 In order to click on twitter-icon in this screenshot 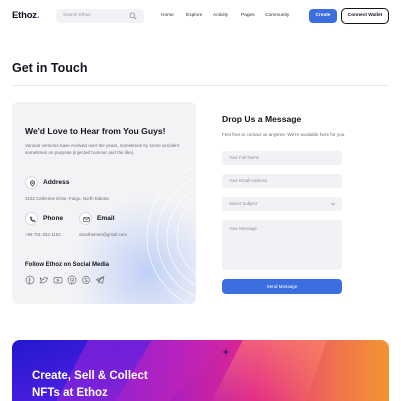, I will do `click(44, 280)`.